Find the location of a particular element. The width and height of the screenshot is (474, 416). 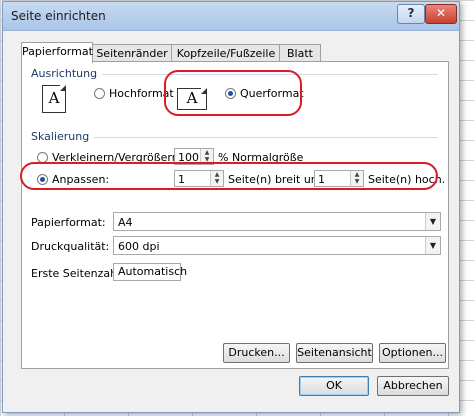

fit-wide-spinner: 1 ▲ ▼ is located at coordinates (199, 178).